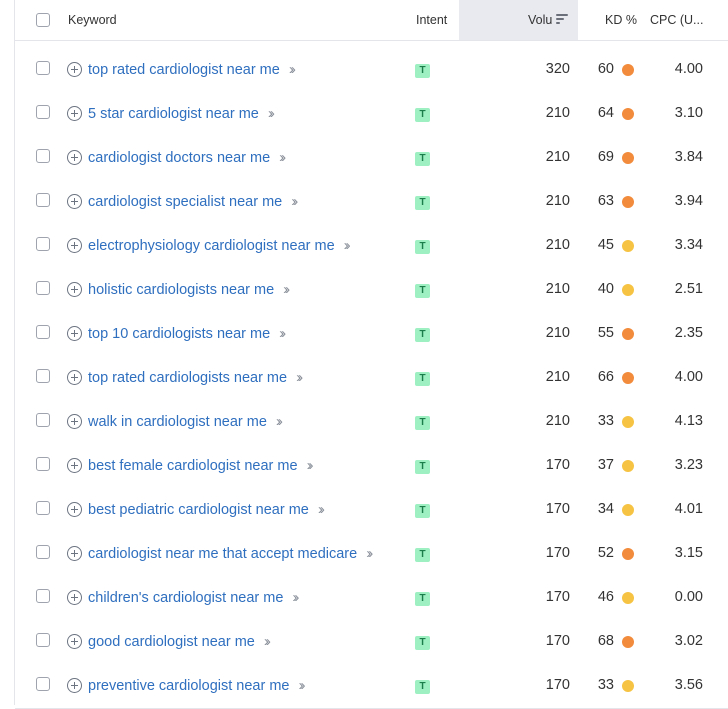  What do you see at coordinates (688, 685) in the screenshot?
I see `cpc-value: 3.56` at bounding box center [688, 685].